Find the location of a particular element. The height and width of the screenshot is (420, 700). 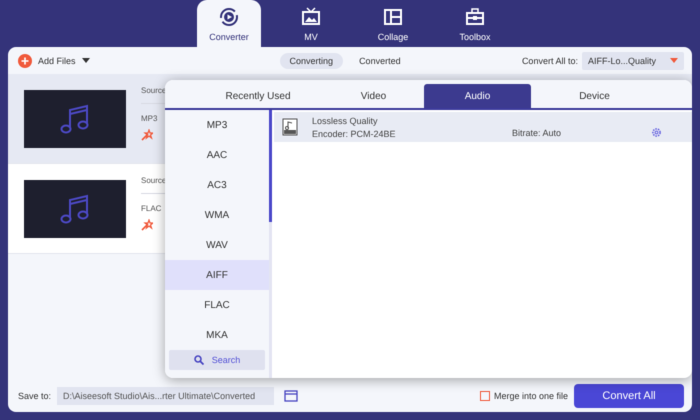

path-field: D:\Aiseesoft Studio\Ais...rter Ultimate\Converted is located at coordinates (165, 396).